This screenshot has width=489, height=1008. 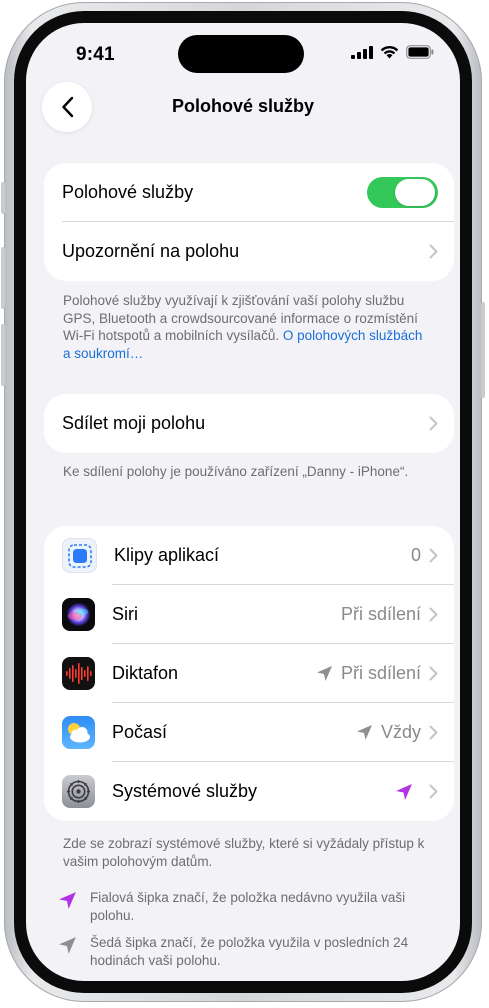 I want to click on settings-gear-icon, so click(x=78, y=791).